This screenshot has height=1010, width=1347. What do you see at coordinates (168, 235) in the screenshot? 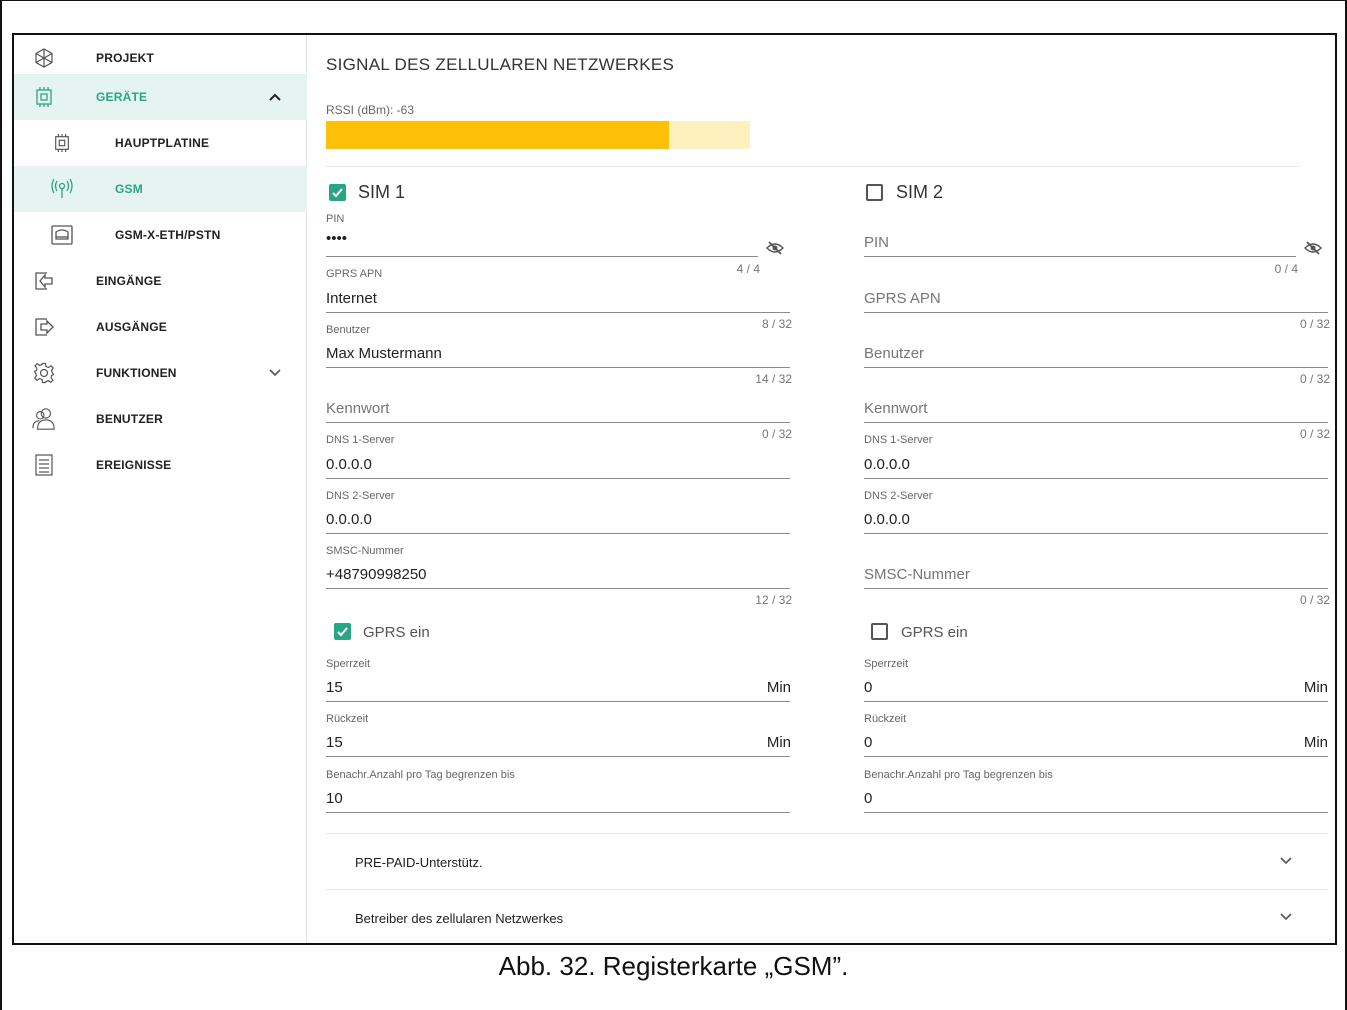
I see `sidebar-item-label: GSM-X-ETH/PSTN` at bounding box center [168, 235].